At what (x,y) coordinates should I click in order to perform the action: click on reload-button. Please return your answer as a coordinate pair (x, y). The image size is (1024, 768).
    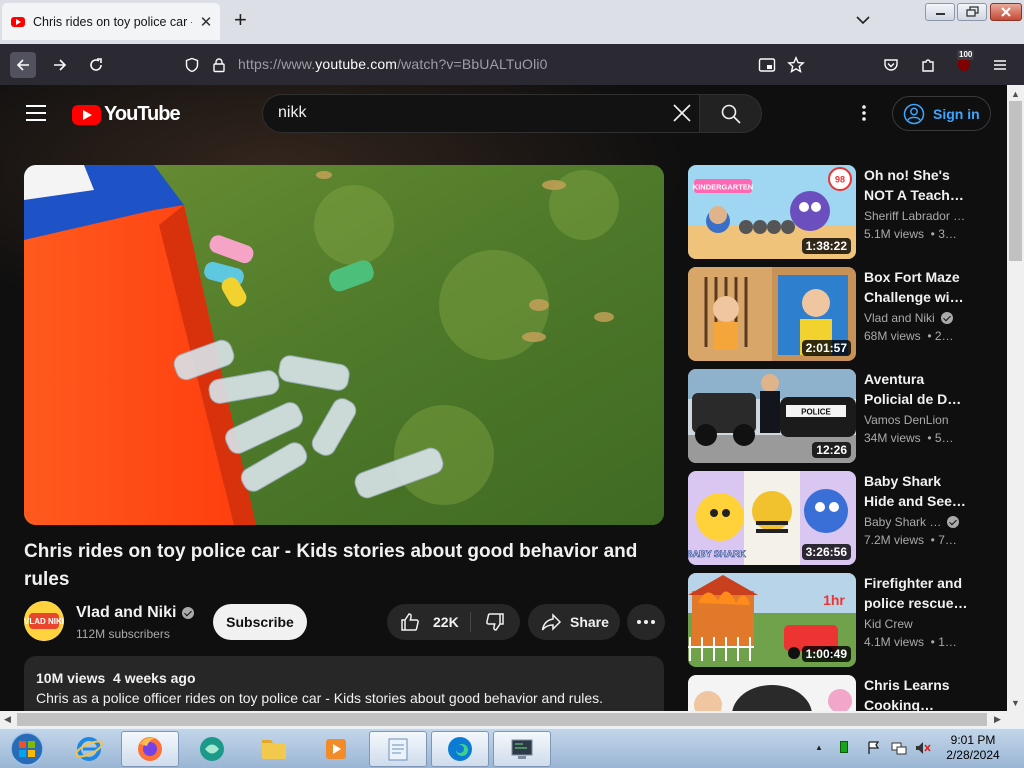
    Looking at the image, I should click on (96, 65).